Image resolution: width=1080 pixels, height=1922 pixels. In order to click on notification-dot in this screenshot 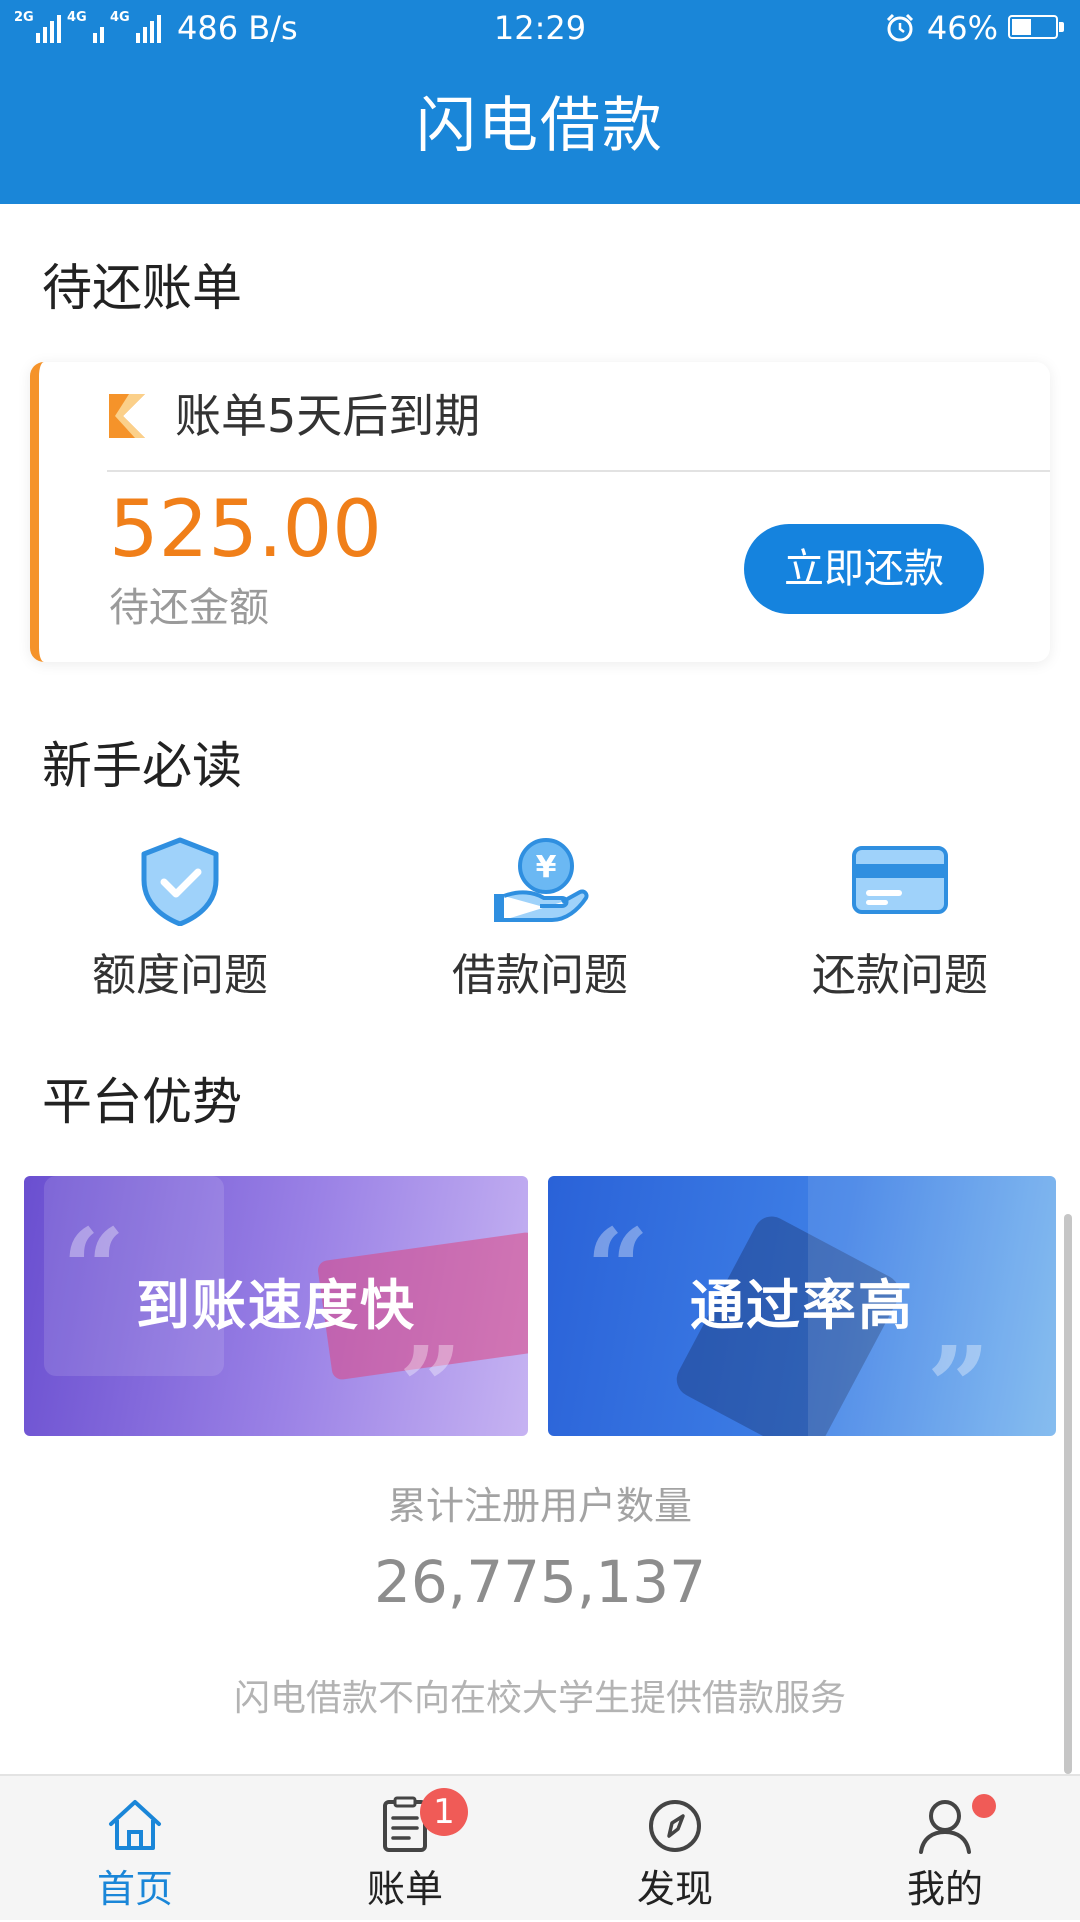, I will do `click(984, 1806)`.